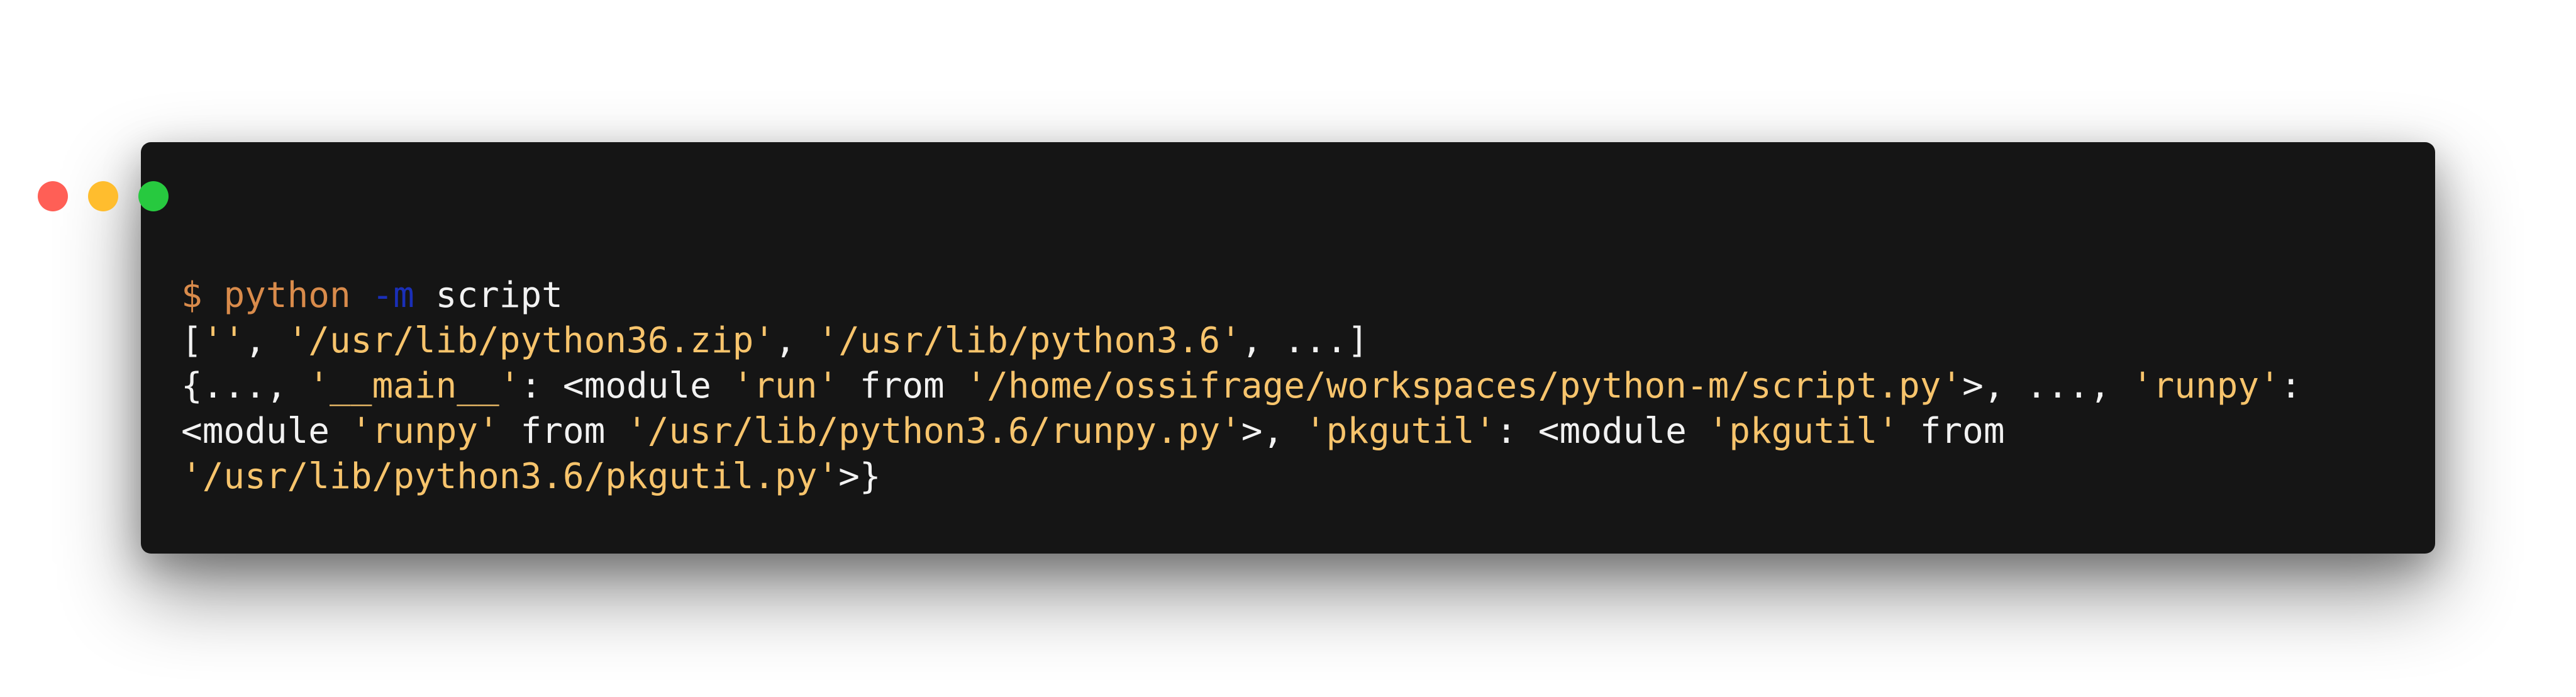  What do you see at coordinates (53, 196) in the screenshot?
I see `close-button` at bounding box center [53, 196].